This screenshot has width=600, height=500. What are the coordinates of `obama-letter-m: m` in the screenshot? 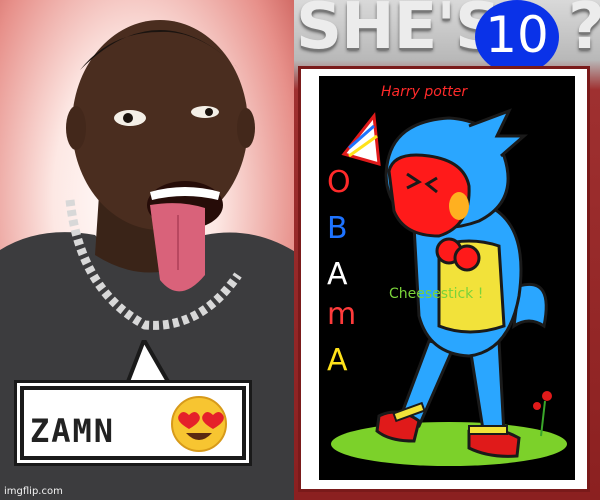 It's located at (342, 314).